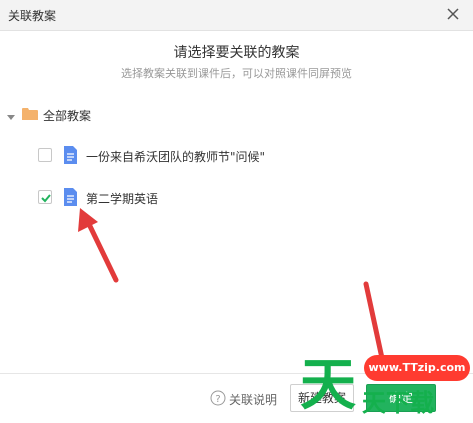 The width and height of the screenshot is (473, 423). Describe the element at coordinates (417, 368) in the screenshot. I see `watermark-site-badge: www.TTzip.com` at that location.